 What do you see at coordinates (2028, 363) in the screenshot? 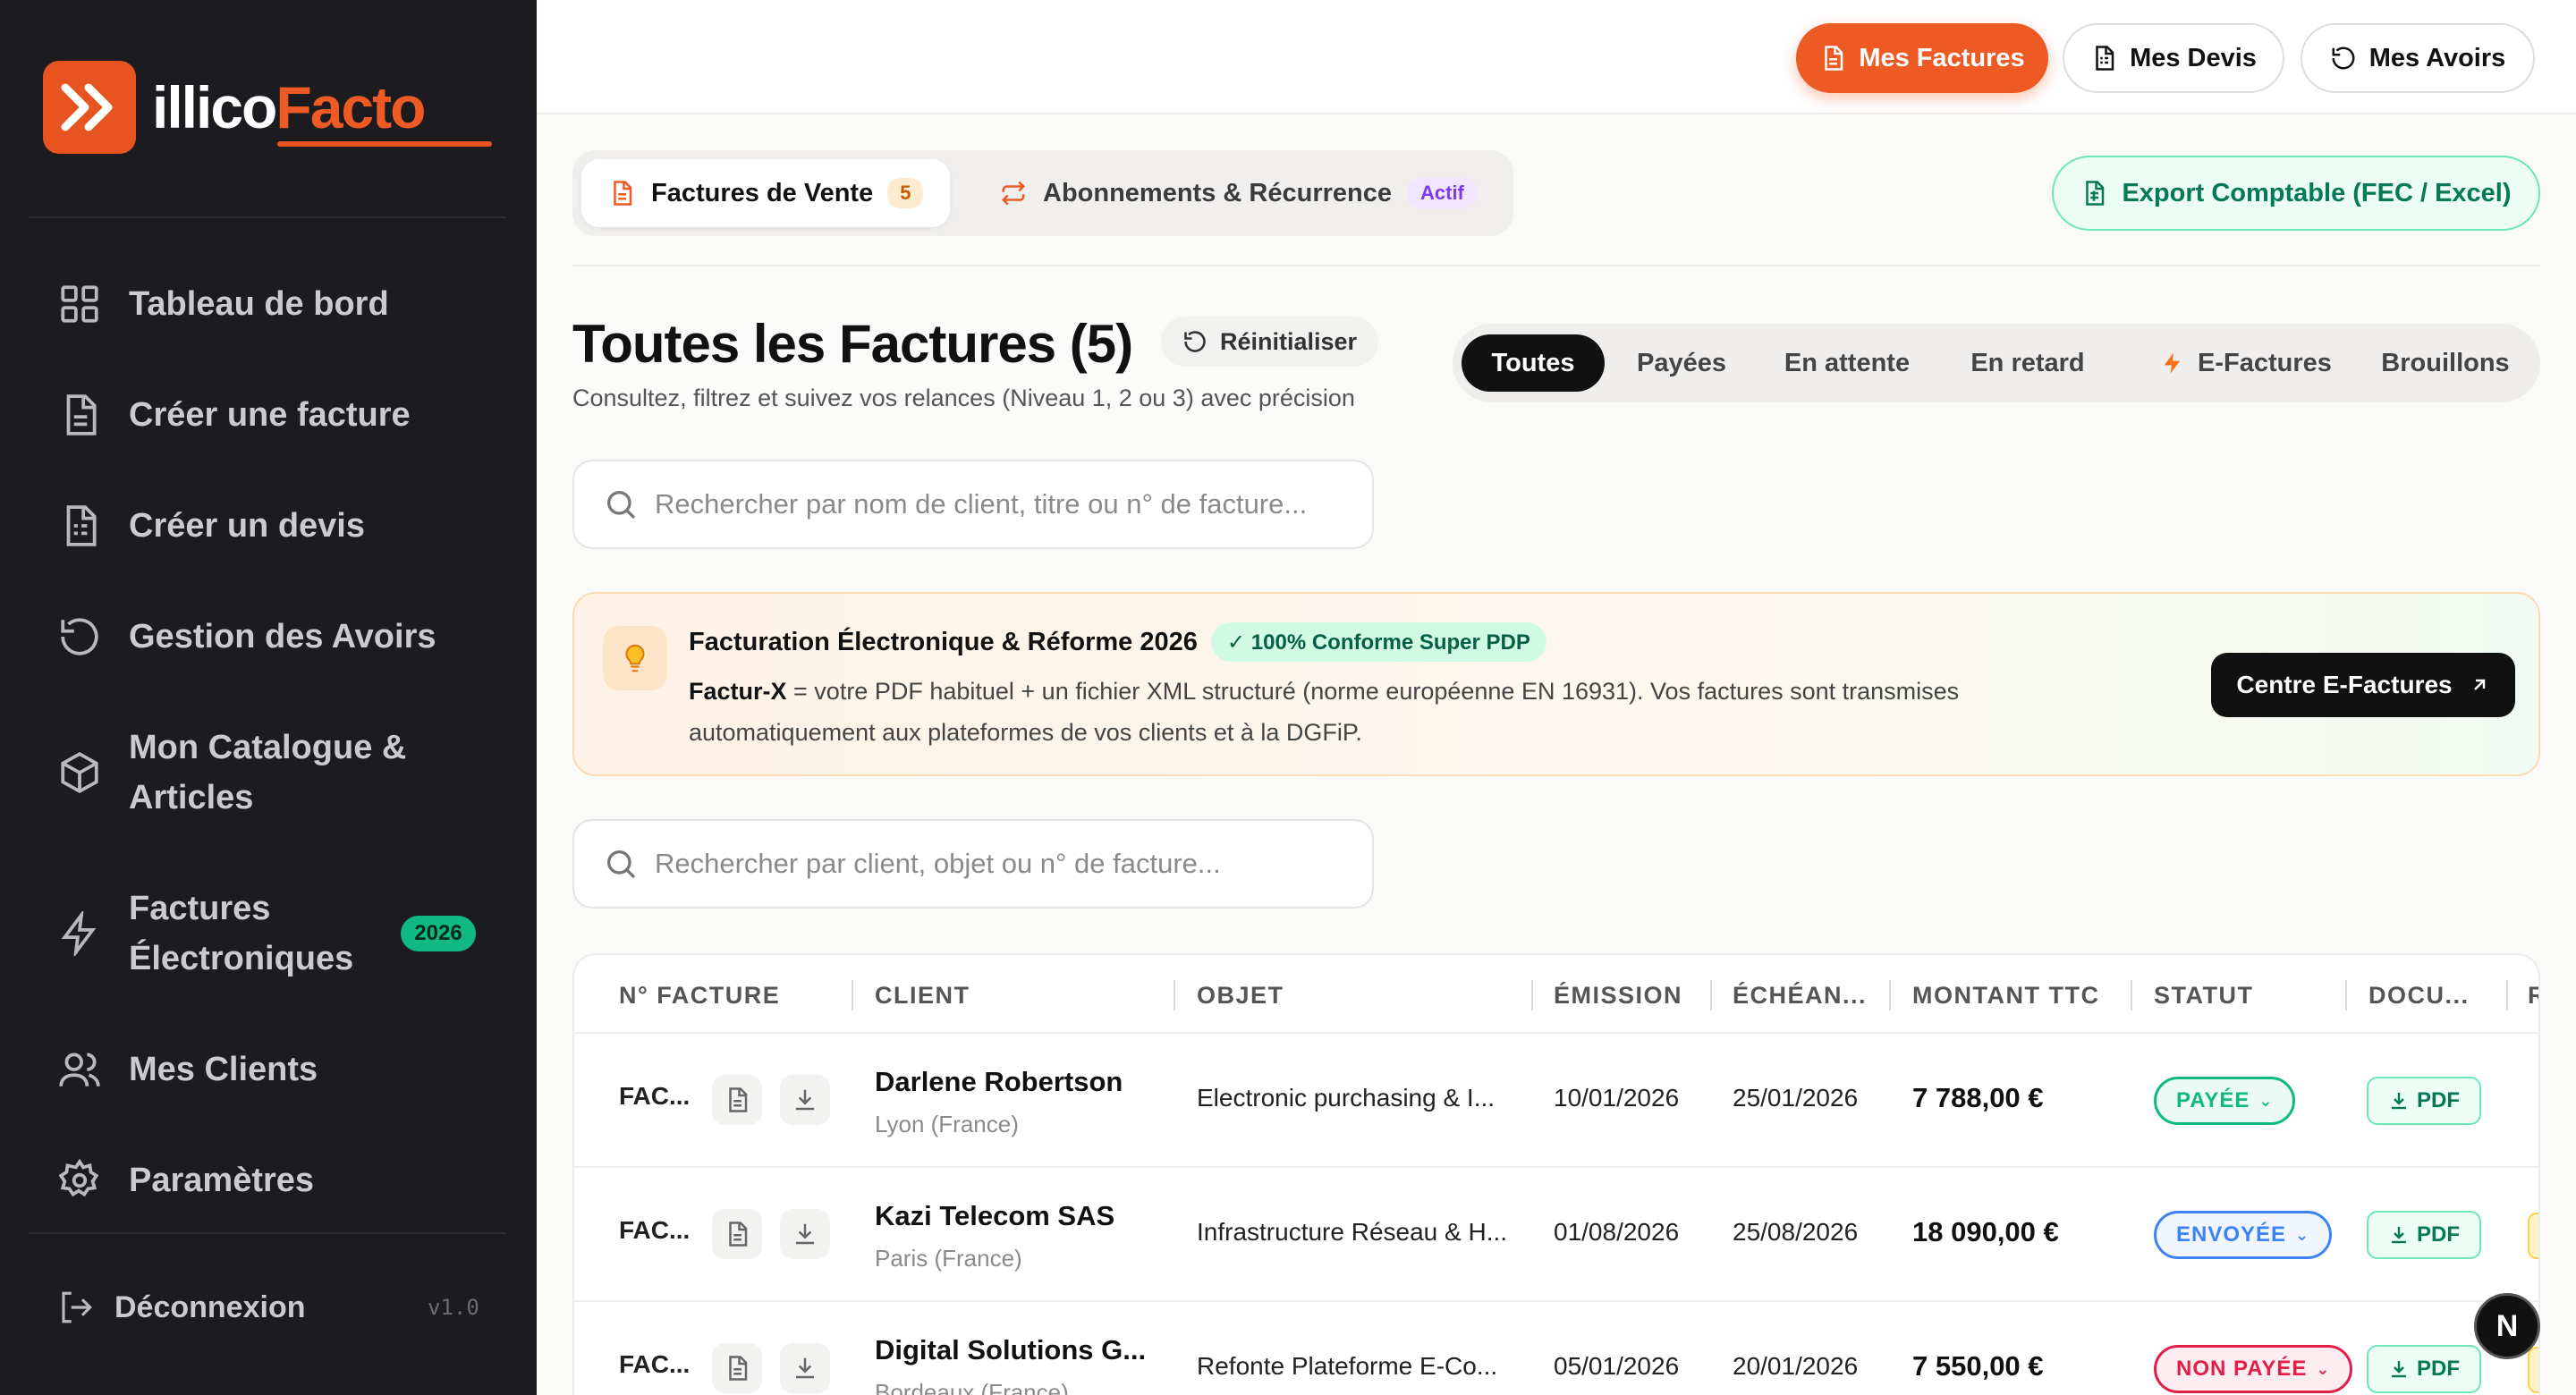
I see `filter-late: En retard` at bounding box center [2028, 363].